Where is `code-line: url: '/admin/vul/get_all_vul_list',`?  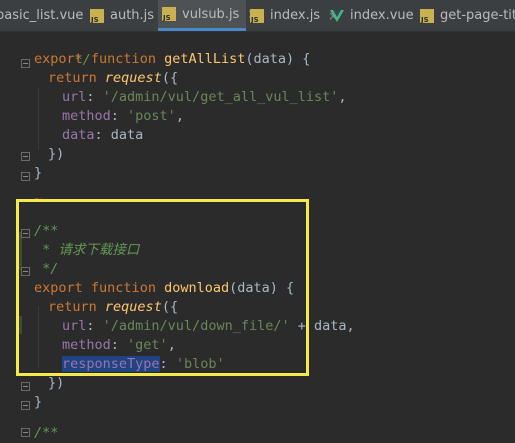
code-line: url: '/admin/vul/get_all_vul_list', is located at coordinates (204, 97).